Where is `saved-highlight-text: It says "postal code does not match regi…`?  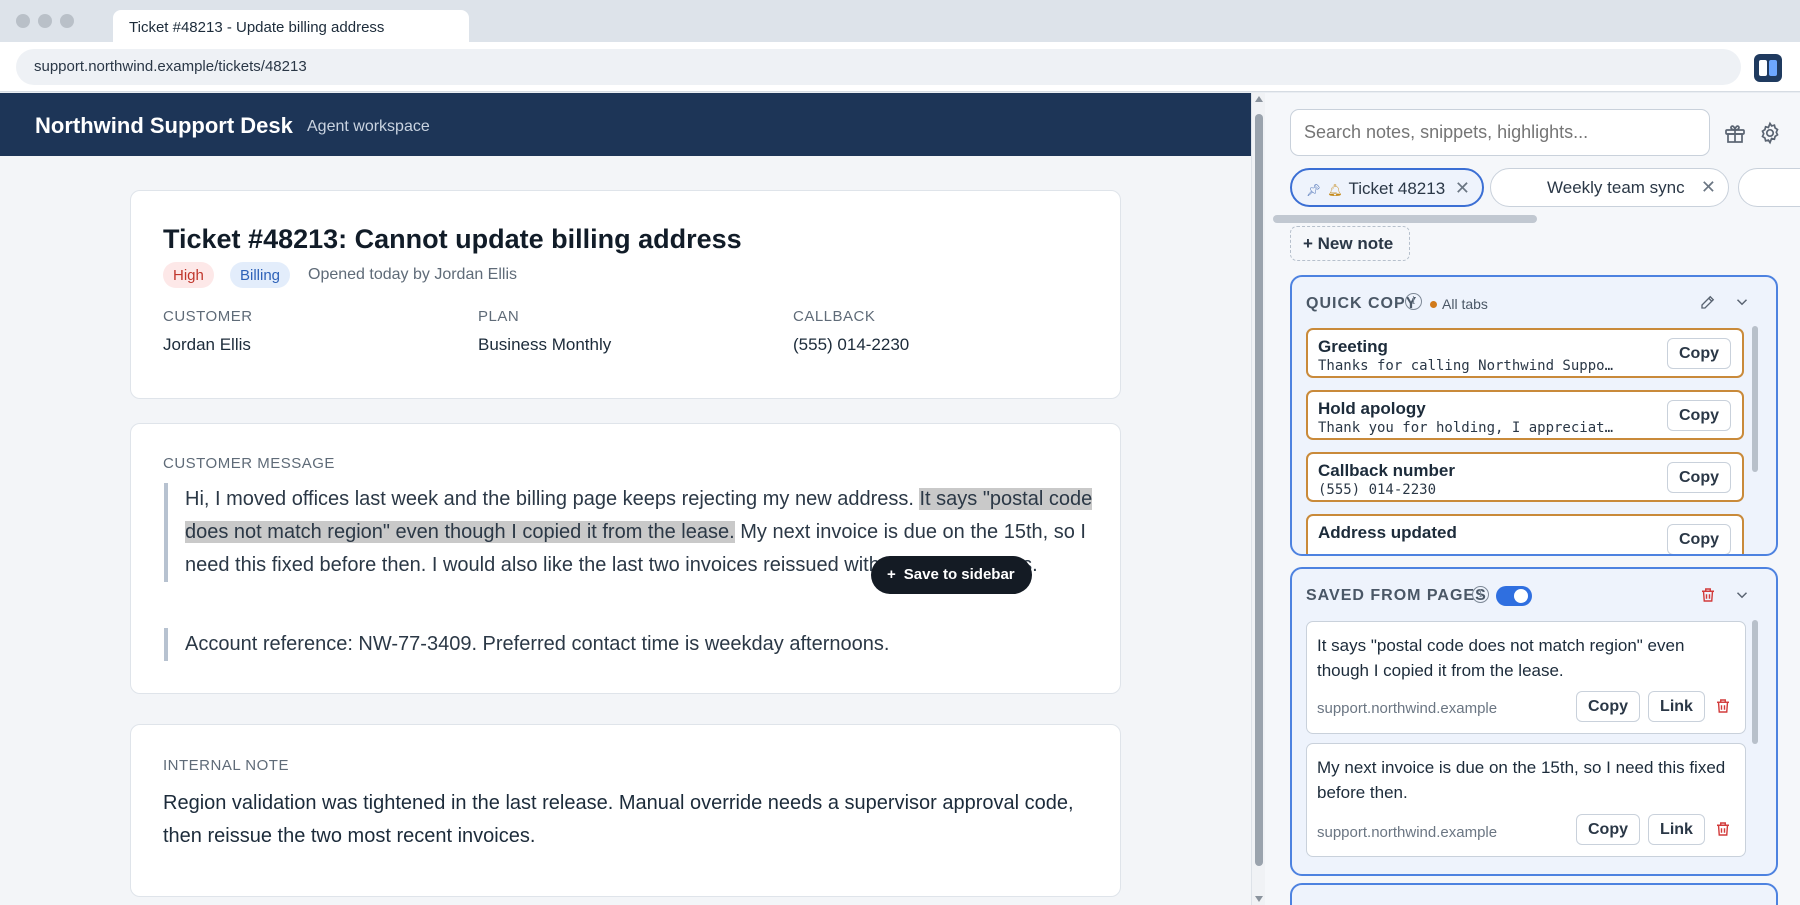
saved-highlight-text: It says "postal code does not match regi… is located at coordinates (1501, 658).